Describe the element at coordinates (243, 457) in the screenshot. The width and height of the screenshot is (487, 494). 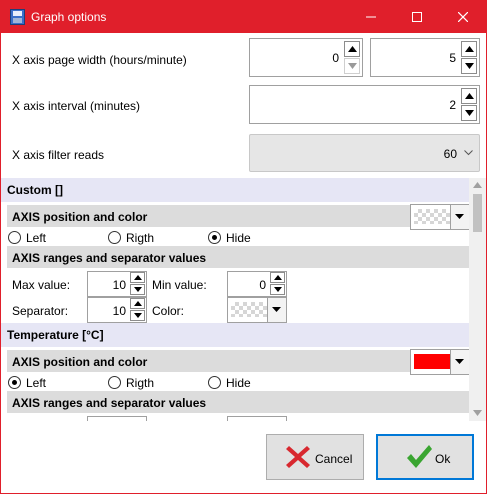
I see `dialog-footer: Cancel Ok` at that location.